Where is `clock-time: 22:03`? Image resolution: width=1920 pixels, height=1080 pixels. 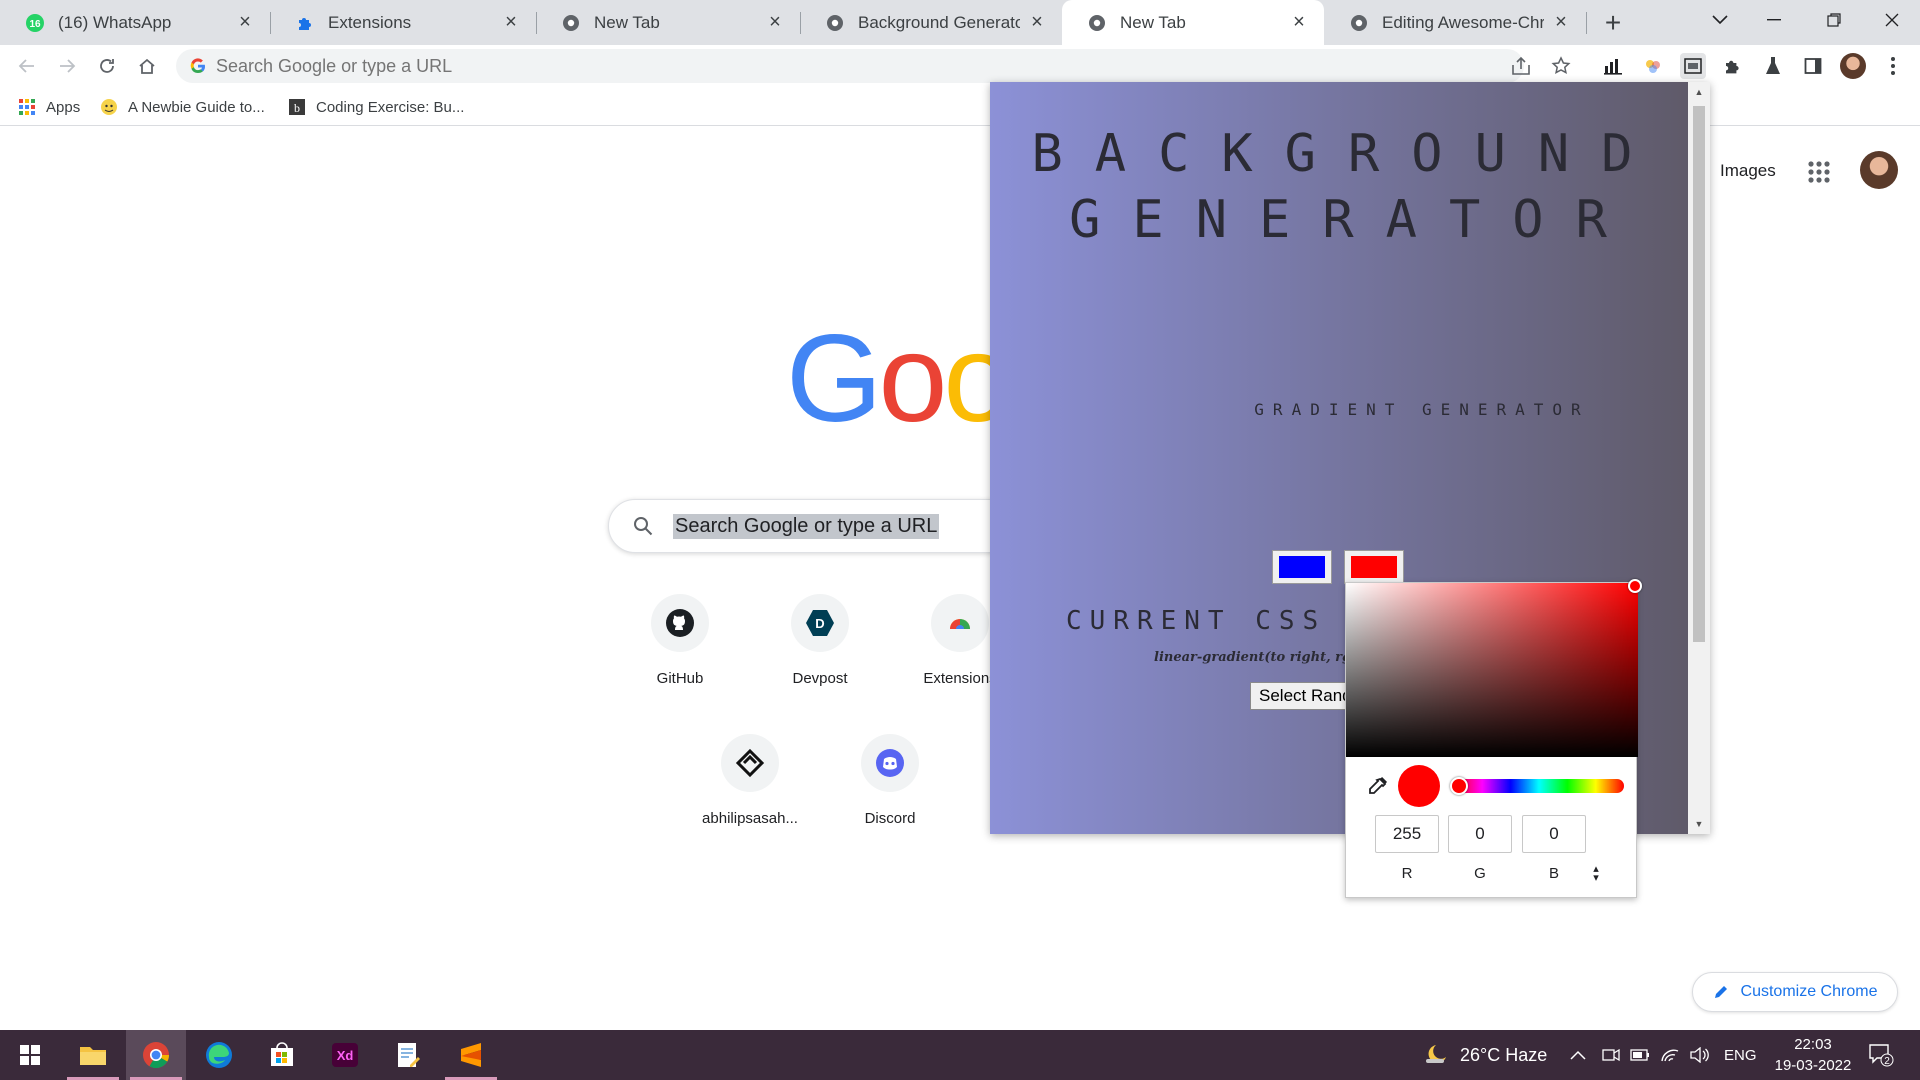
clock-time: 22:03 is located at coordinates (1813, 1044).